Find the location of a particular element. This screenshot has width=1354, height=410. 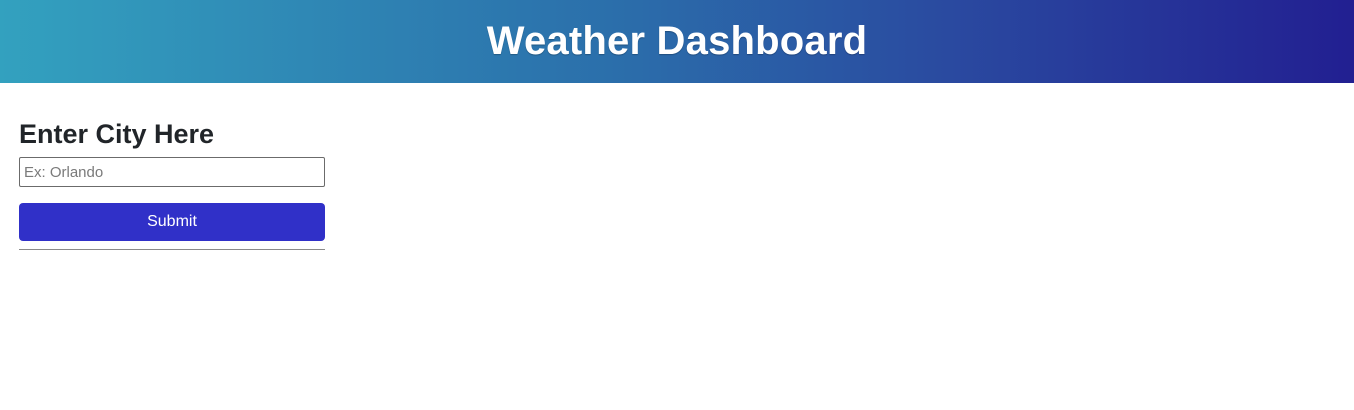

city-search-panel: Enter City Here Submit is located at coordinates (172, 183).